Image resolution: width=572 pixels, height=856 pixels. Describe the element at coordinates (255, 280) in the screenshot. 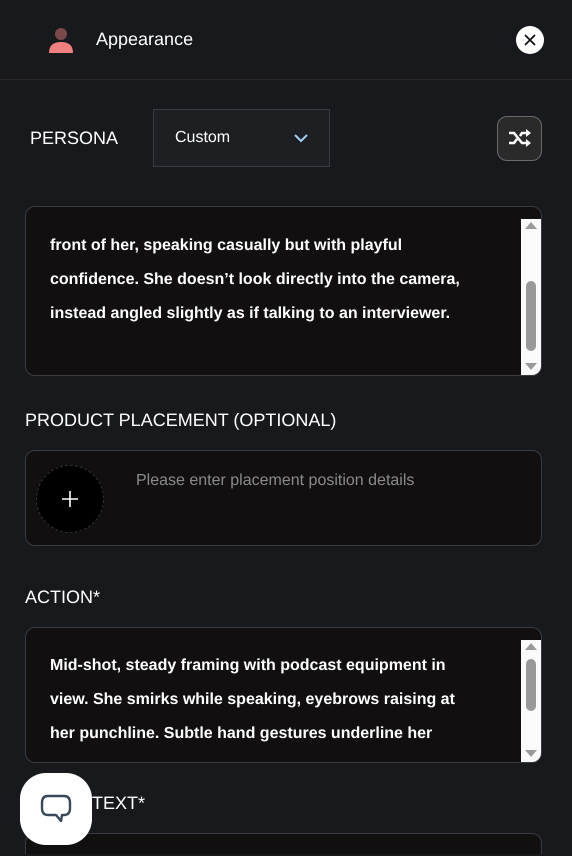

I see `field-text: front of her, speaking casually but with playful confidence. She doesn’t look directly into the camera, instead angled slightly as if talking to an interviewer.` at that location.